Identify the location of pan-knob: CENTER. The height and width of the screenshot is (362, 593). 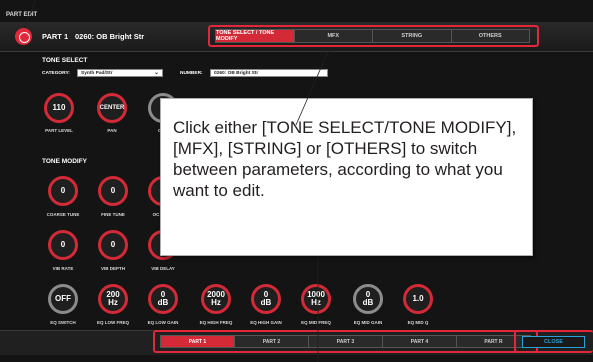
(112, 108).